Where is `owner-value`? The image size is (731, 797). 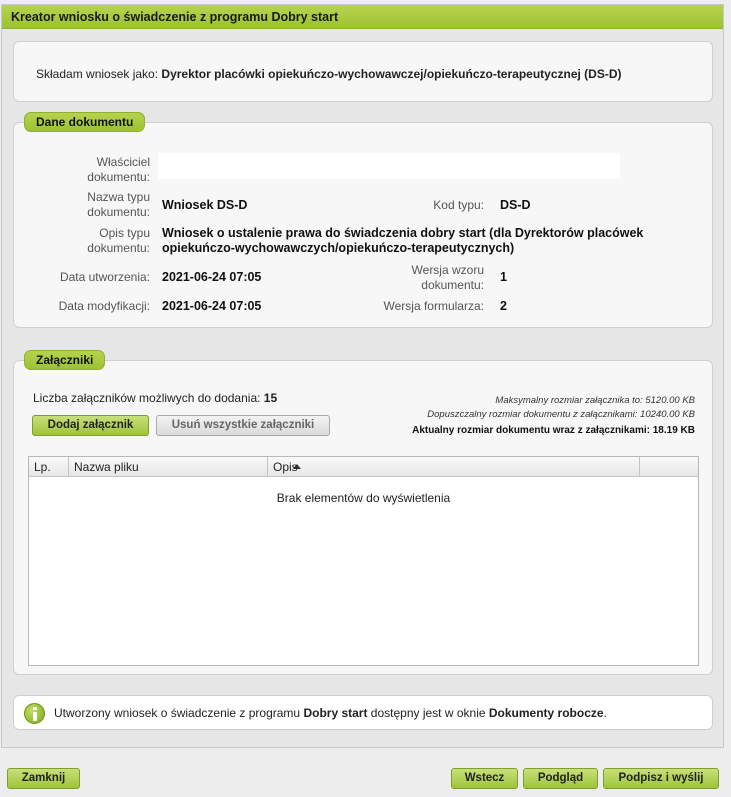 owner-value is located at coordinates (389, 166).